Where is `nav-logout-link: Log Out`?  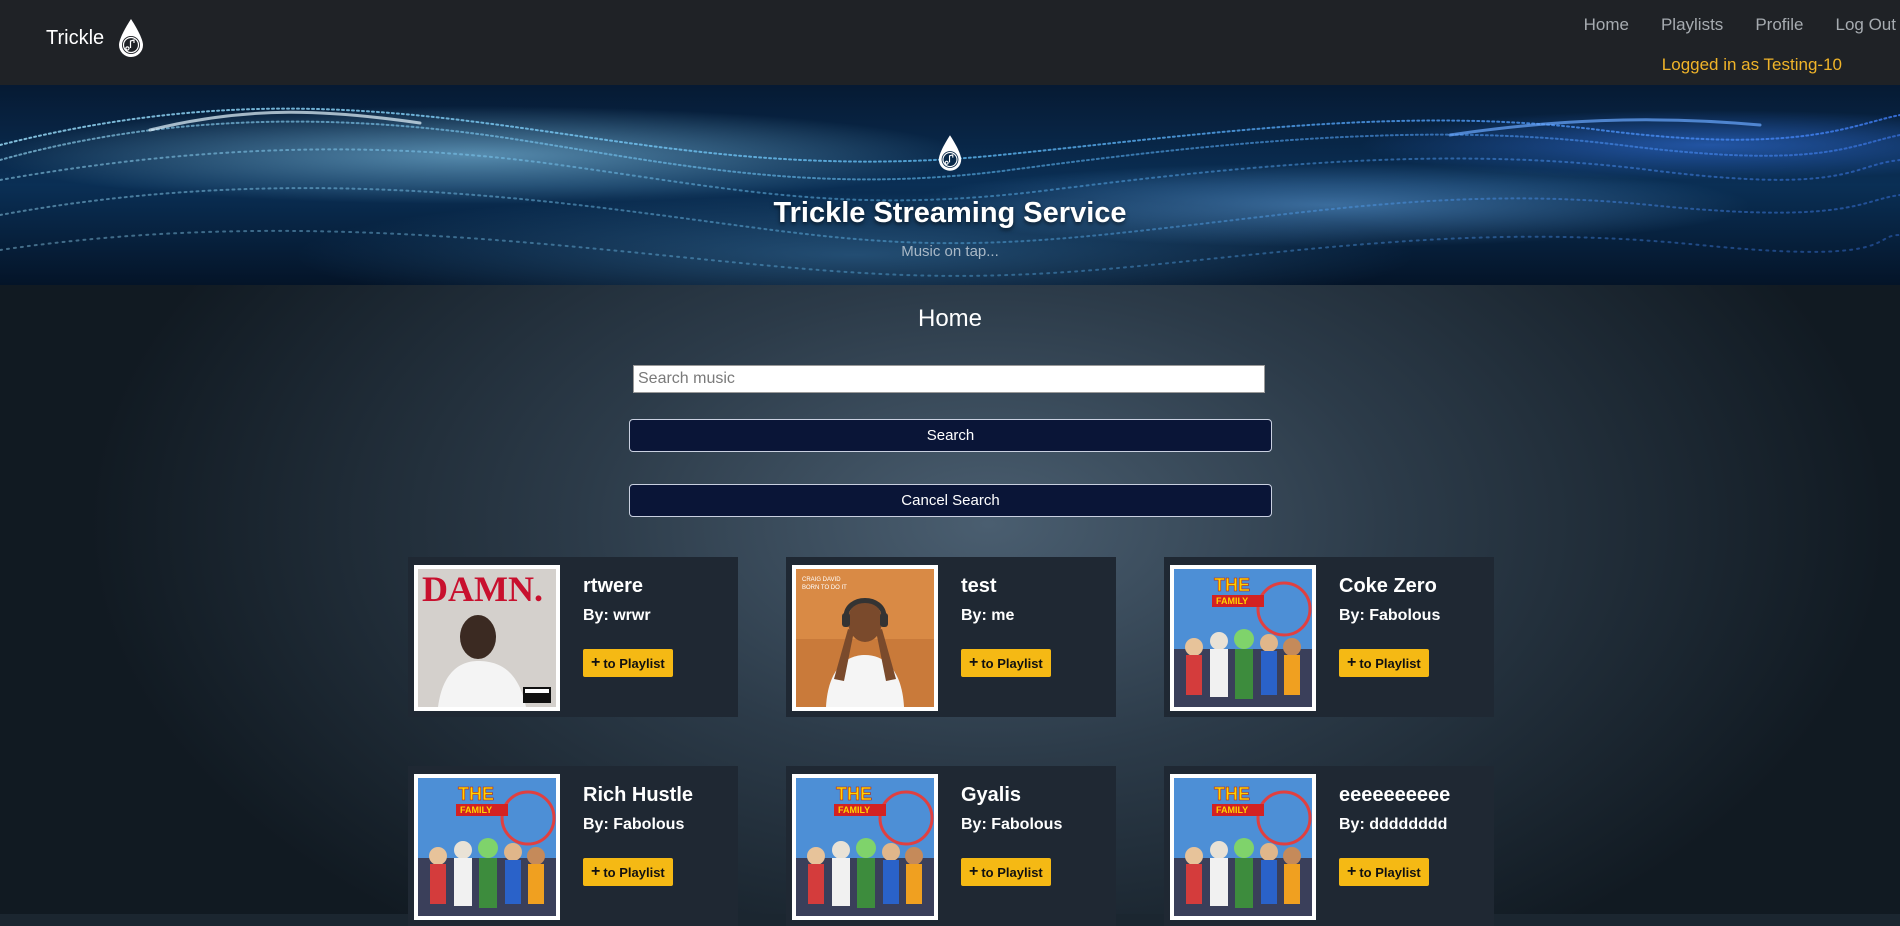
nav-logout-link: Log Out is located at coordinates (1866, 25).